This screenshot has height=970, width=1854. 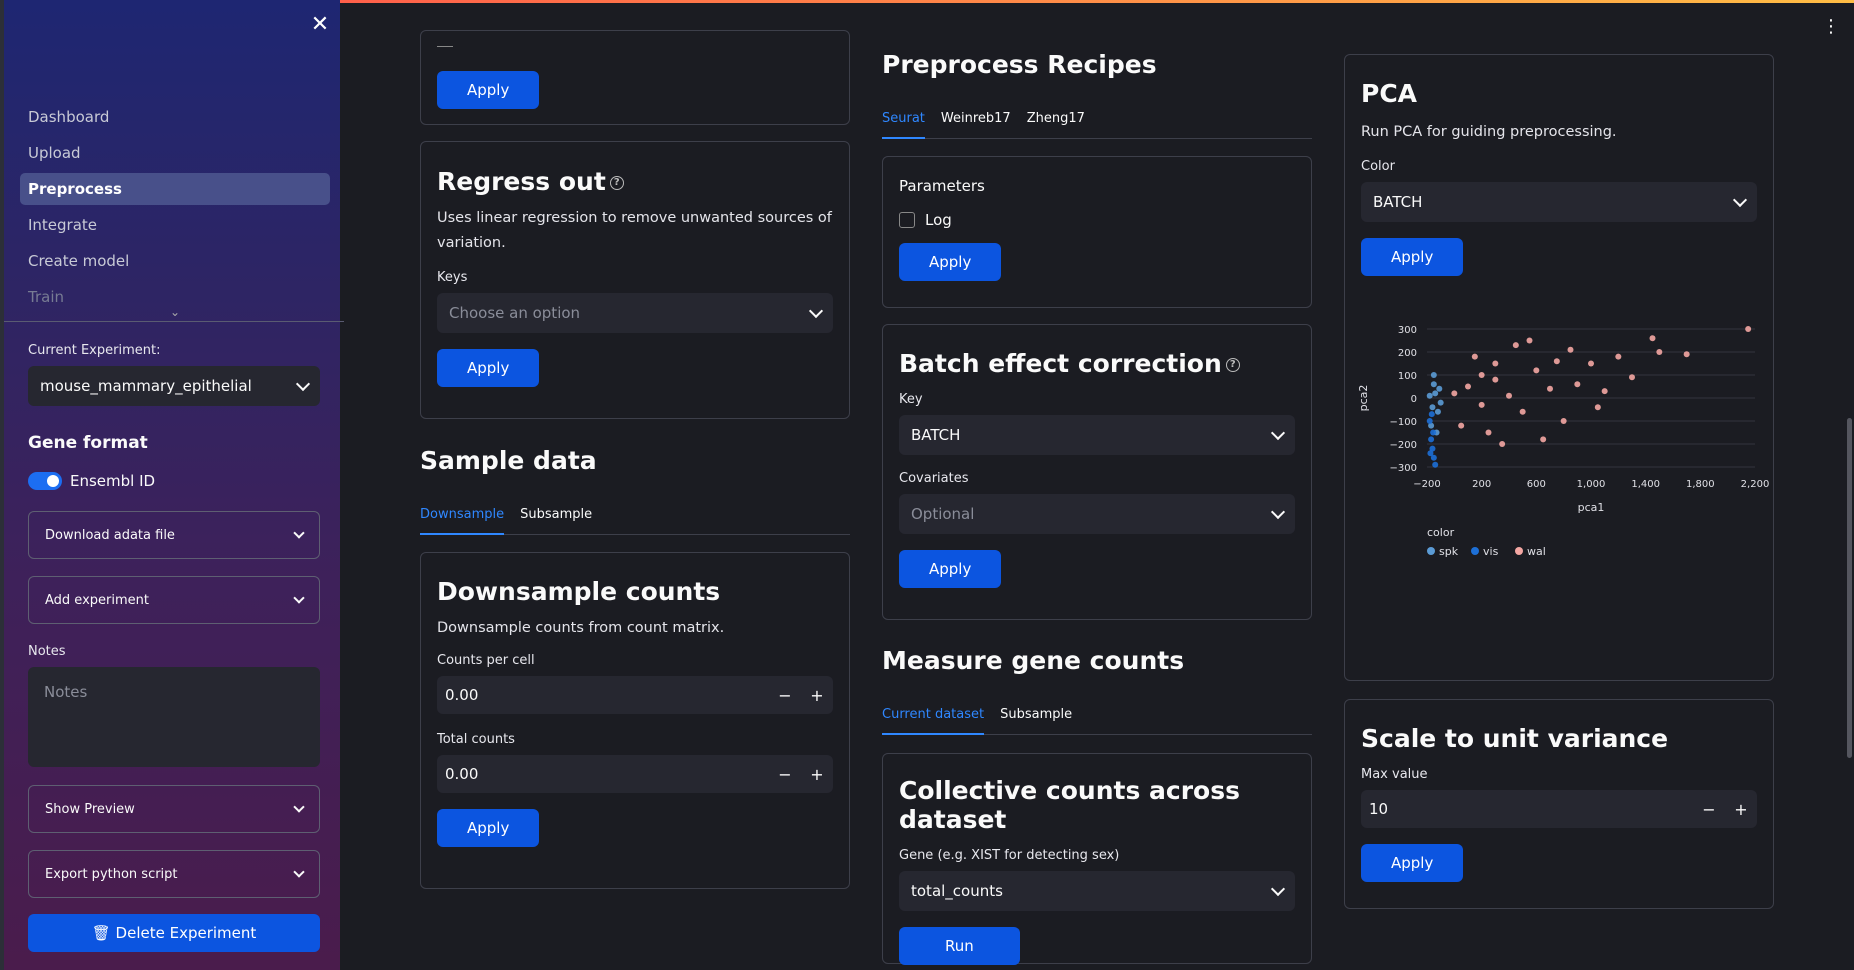 I want to click on gene-select: total_counts, so click(x=1097, y=891).